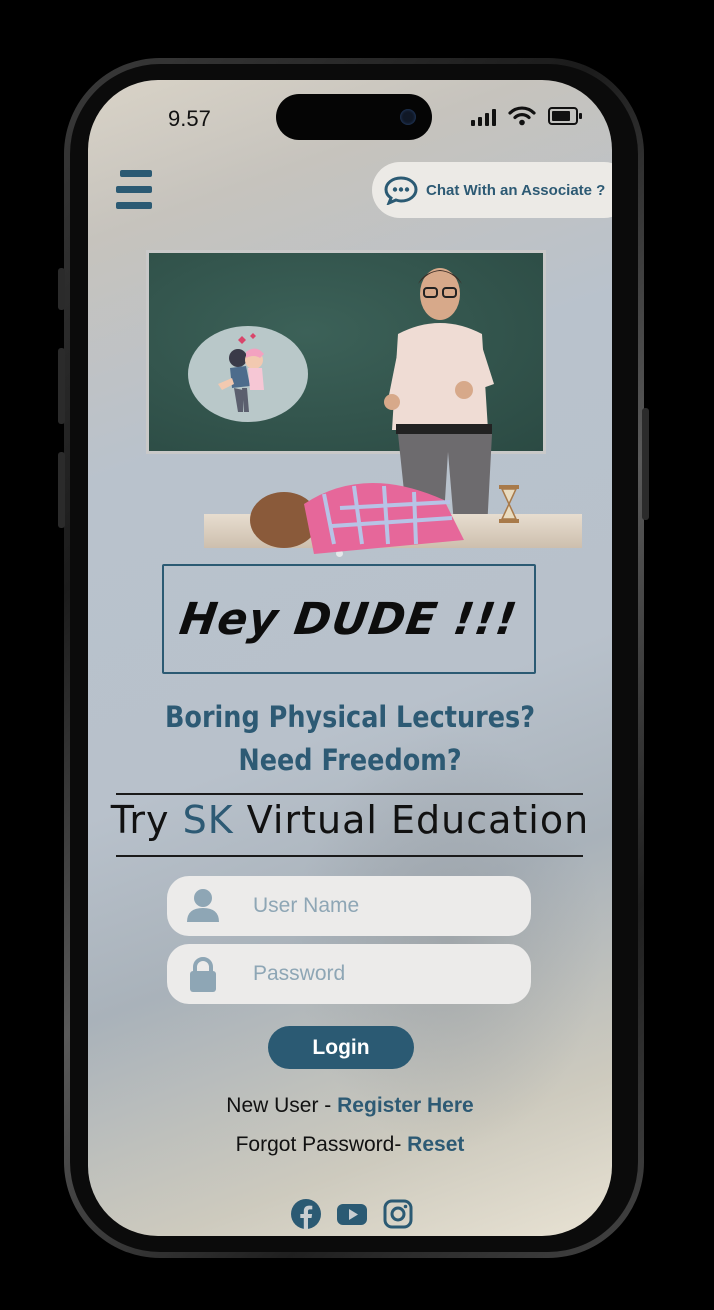 This screenshot has width=714, height=1310. What do you see at coordinates (341, 1047) in the screenshot?
I see `login-button: Login` at bounding box center [341, 1047].